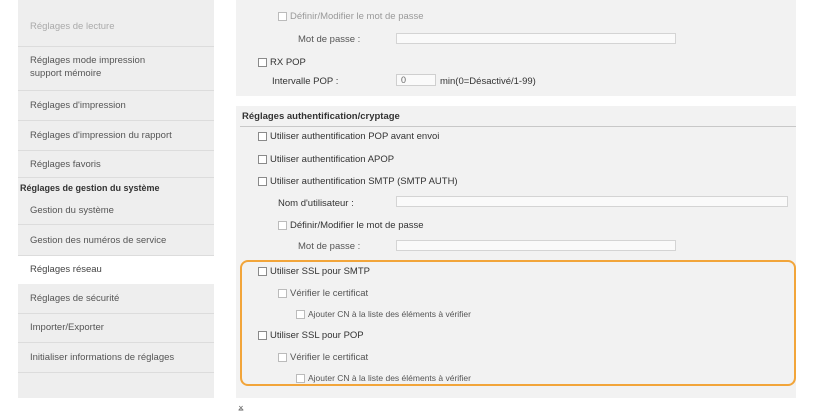  Describe the element at coordinates (592, 201) in the screenshot. I see `username-field` at that location.